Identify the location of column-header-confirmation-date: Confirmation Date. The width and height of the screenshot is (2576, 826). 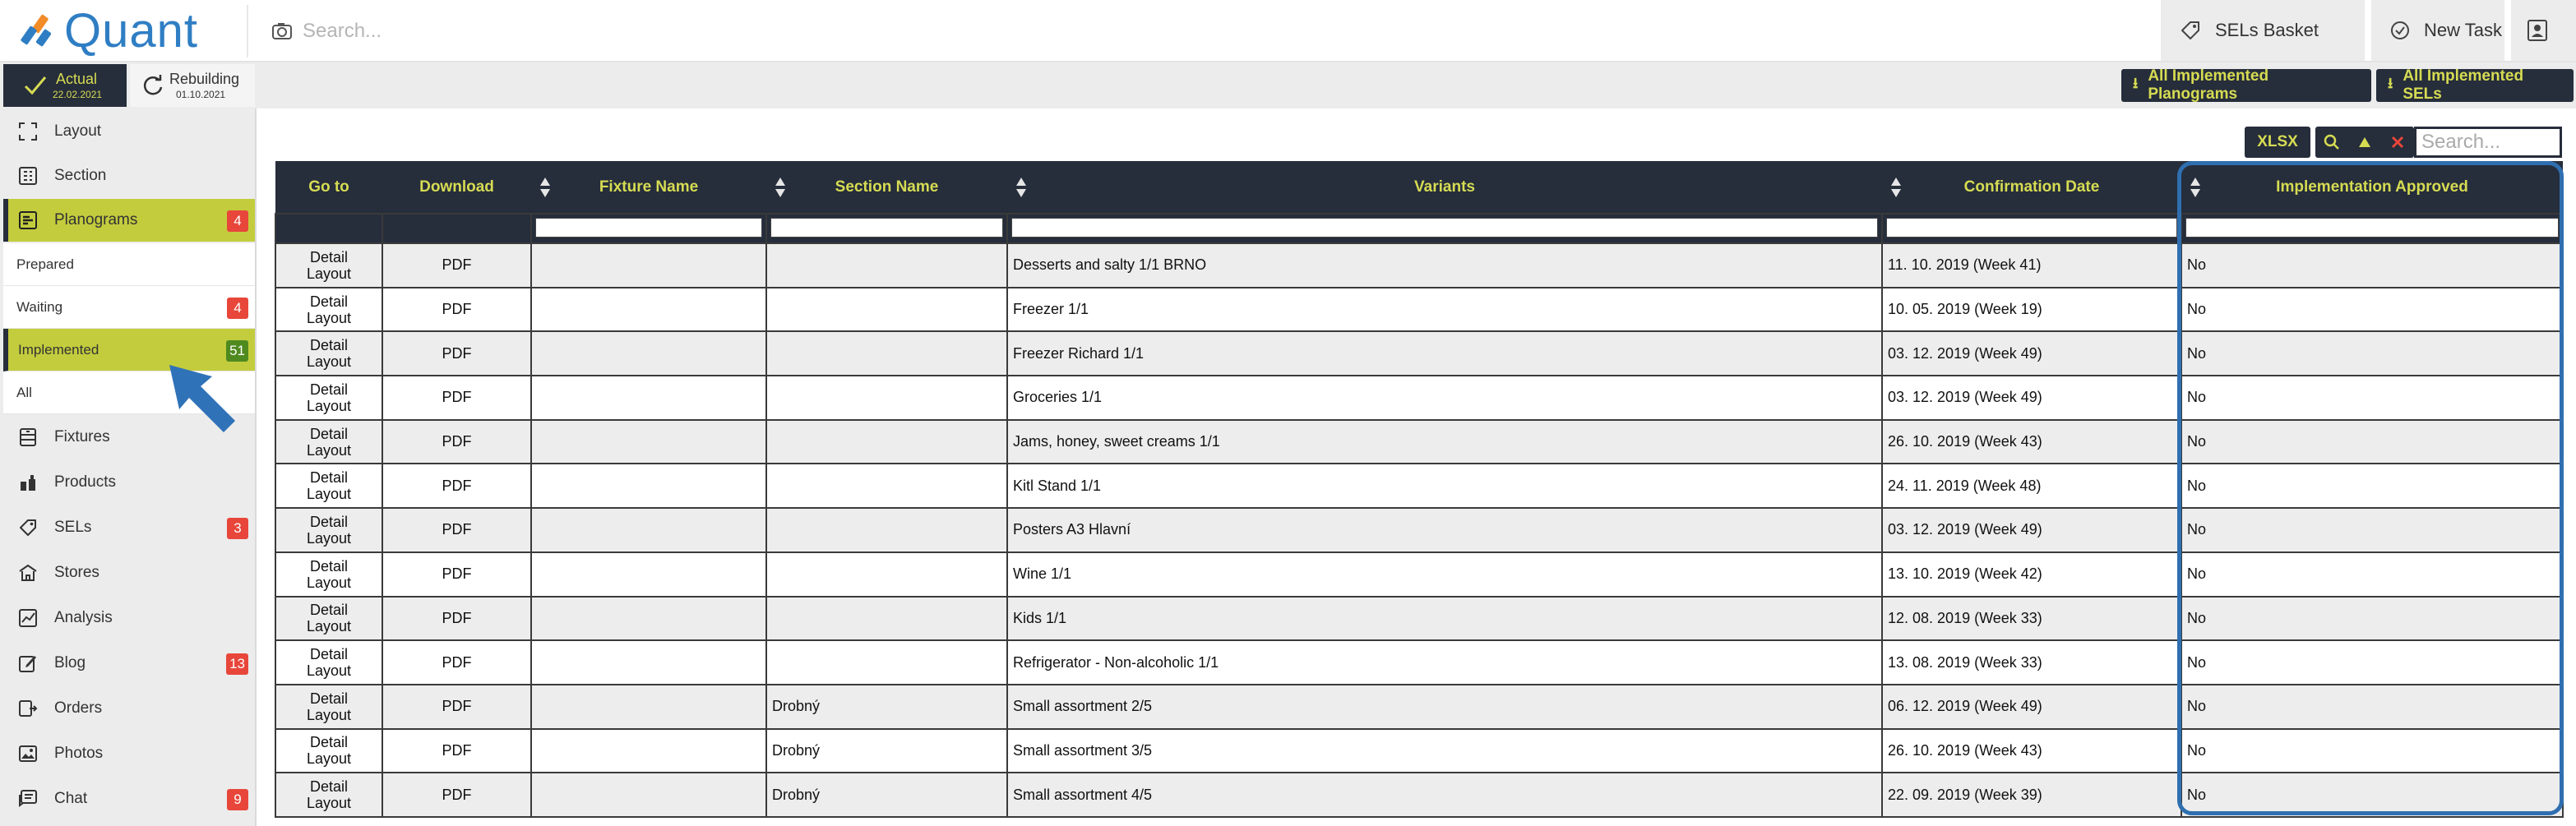
(2031, 187).